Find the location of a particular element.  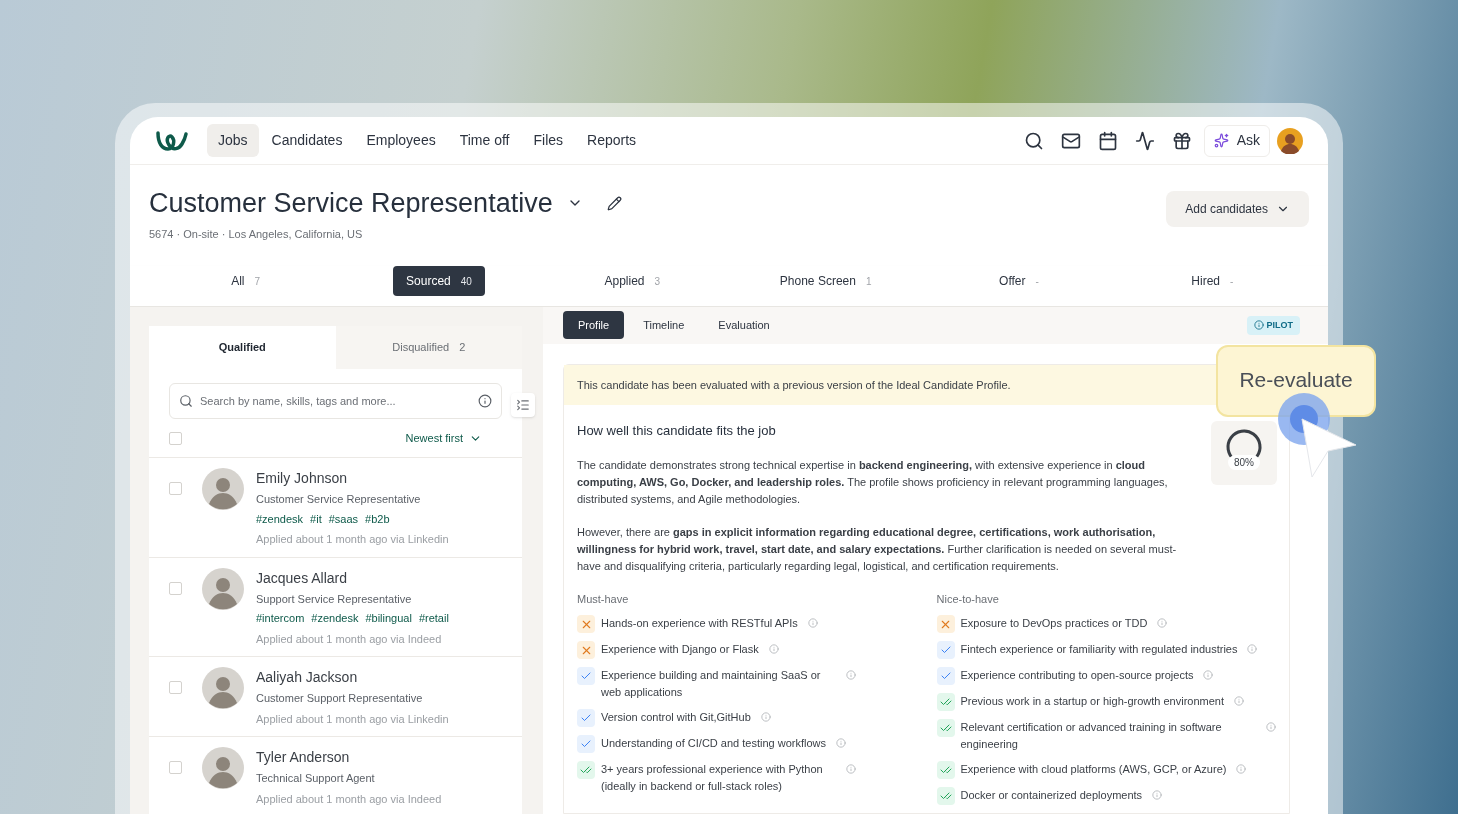

sparkle-icon is located at coordinates (1221, 140).